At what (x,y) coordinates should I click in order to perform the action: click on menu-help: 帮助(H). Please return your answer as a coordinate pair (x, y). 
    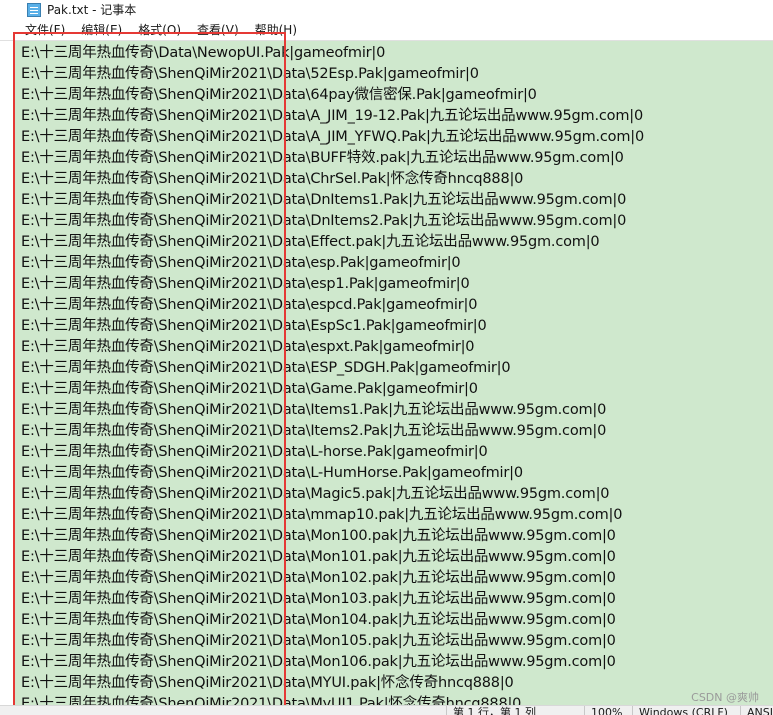
    Looking at the image, I should click on (276, 30).